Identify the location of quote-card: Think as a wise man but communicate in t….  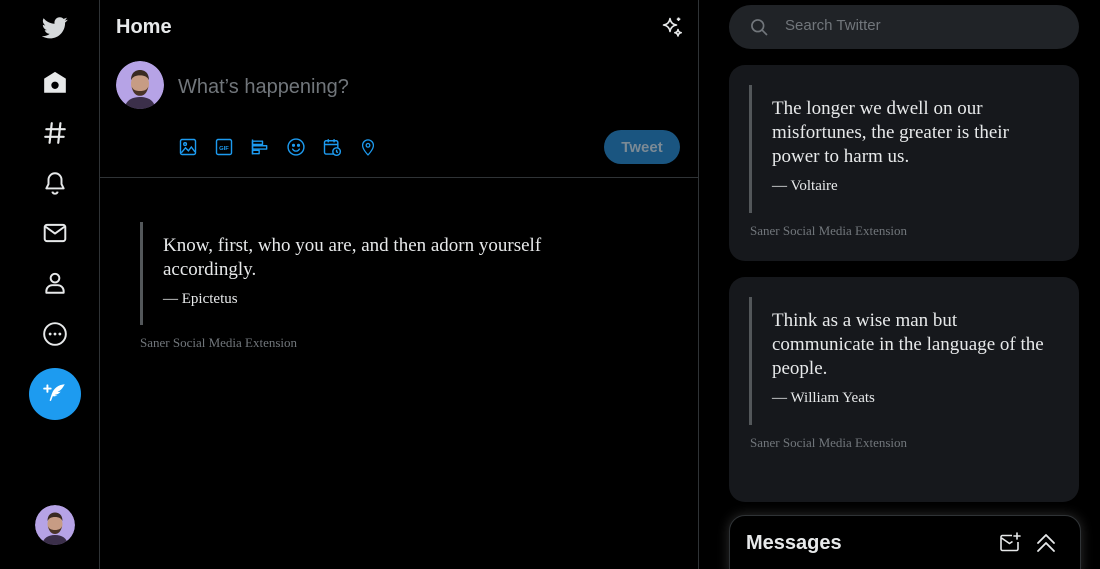
(904, 389).